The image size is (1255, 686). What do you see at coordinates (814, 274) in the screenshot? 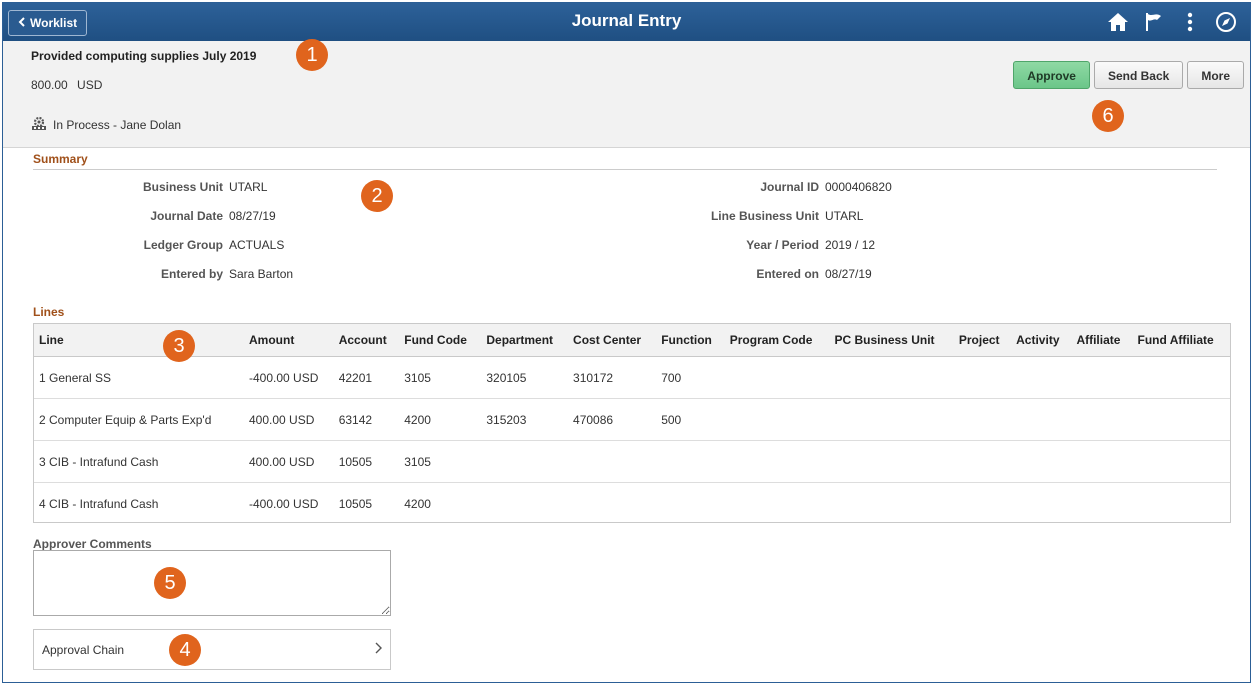
I see `summary-field-entered-on: Entered on 08/27/19` at bounding box center [814, 274].